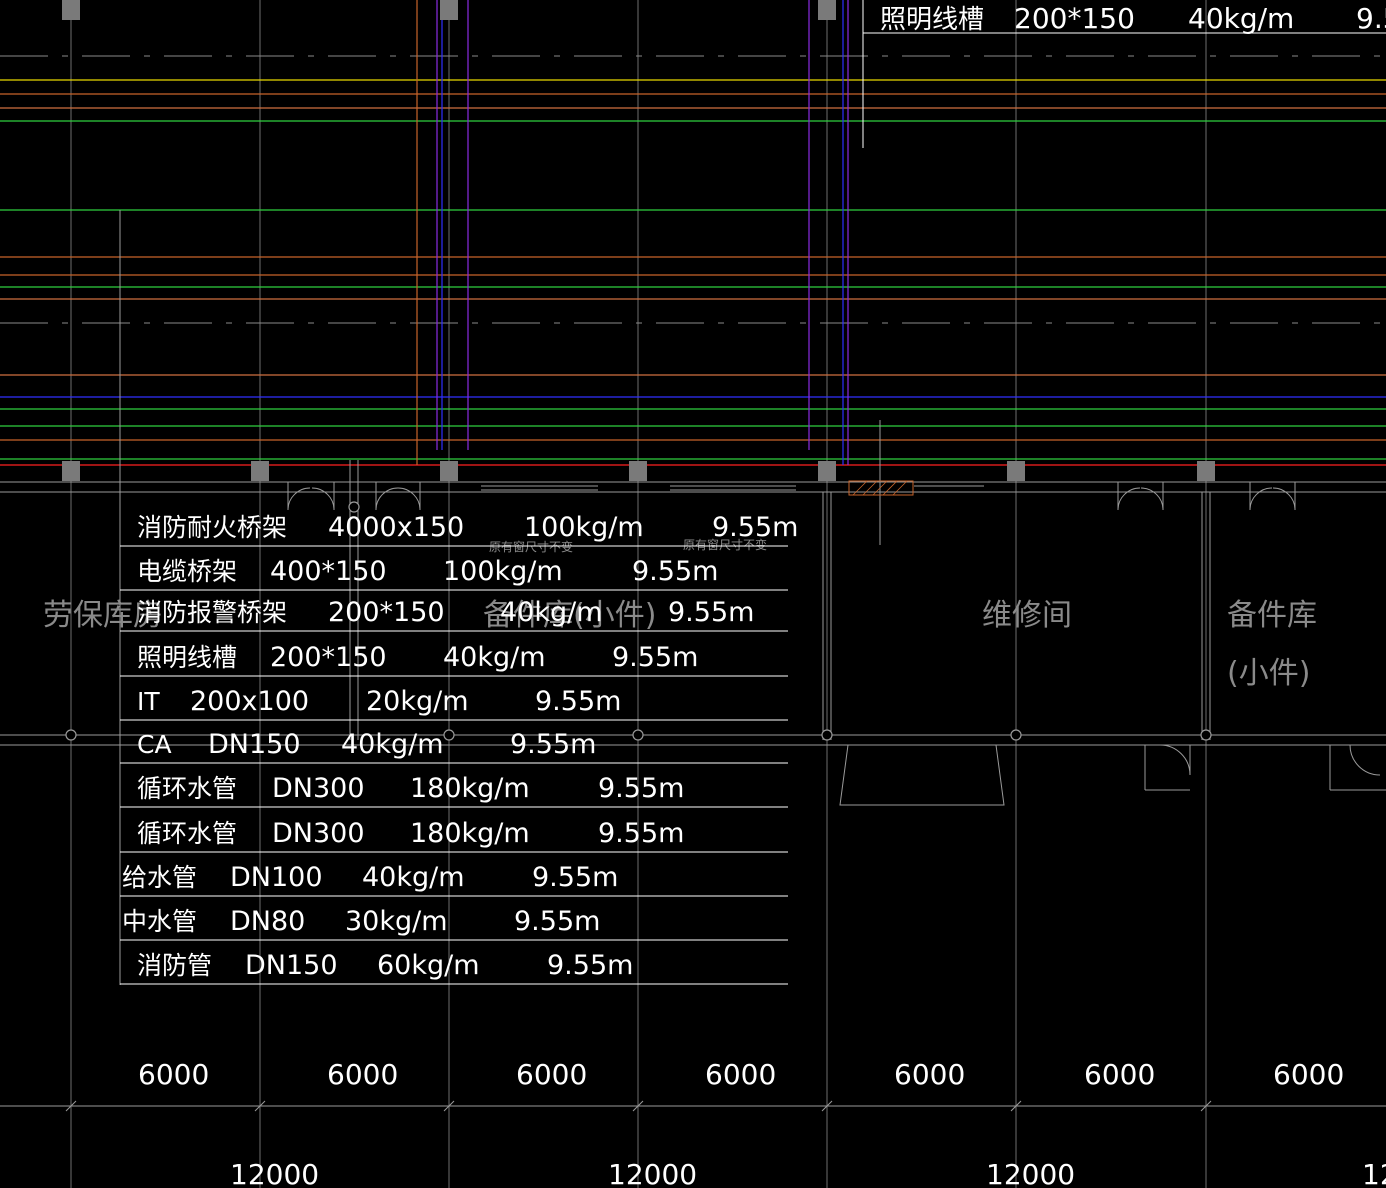 Image resolution: width=1386 pixels, height=1188 pixels. What do you see at coordinates (174, 965) in the screenshot?
I see `row-name: 消防管` at bounding box center [174, 965].